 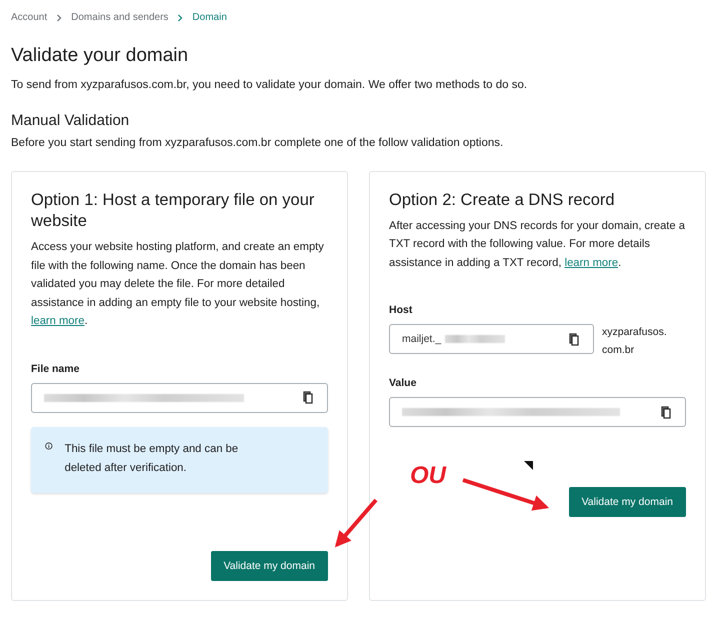 What do you see at coordinates (502, 200) in the screenshot?
I see `option-title: Option 2: Create a DNS record` at bounding box center [502, 200].